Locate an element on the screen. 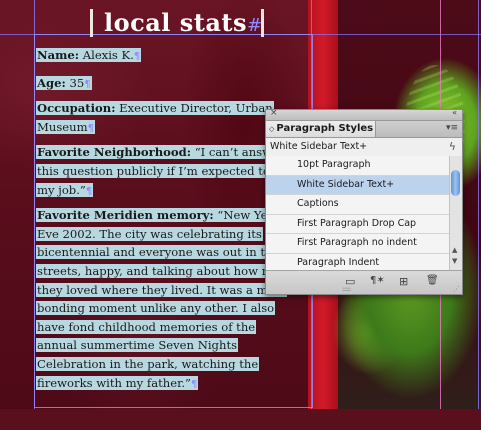 The height and width of the screenshot is (430, 481). panel-titlebar: × « is located at coordinates (364, 114).